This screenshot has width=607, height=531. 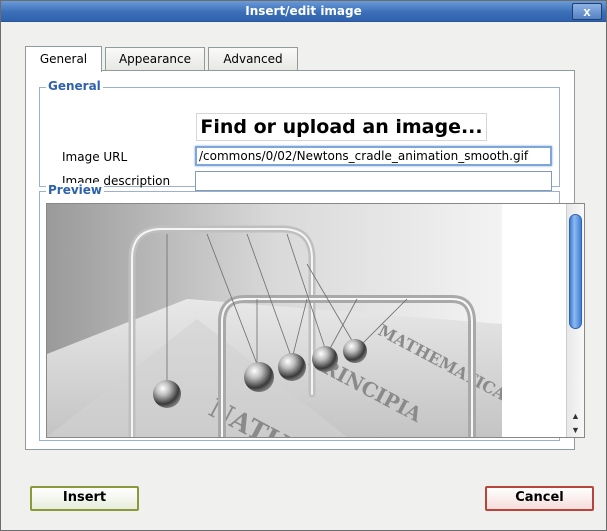 I want to click on scrollbar-thumb, so click(x=575, y=271).